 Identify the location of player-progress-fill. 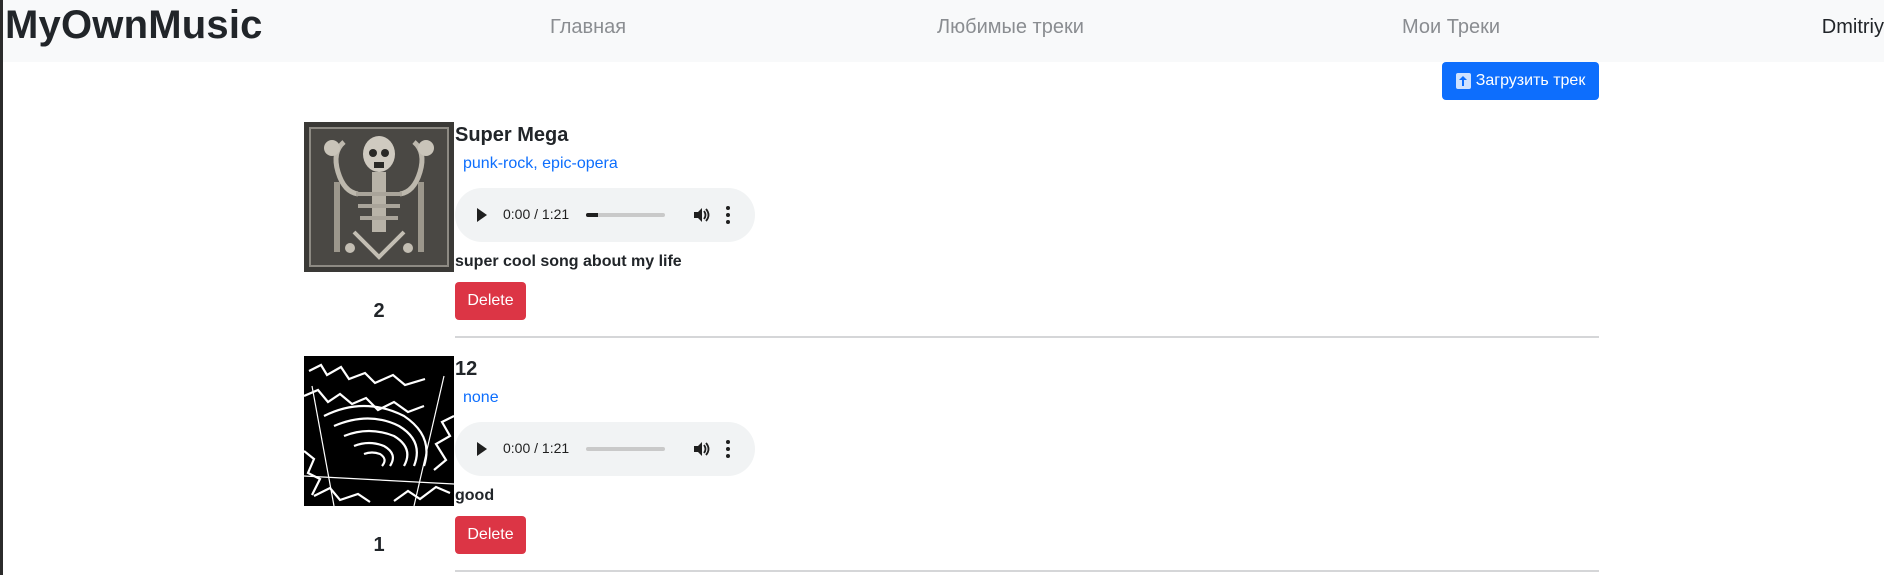
(592, 215).